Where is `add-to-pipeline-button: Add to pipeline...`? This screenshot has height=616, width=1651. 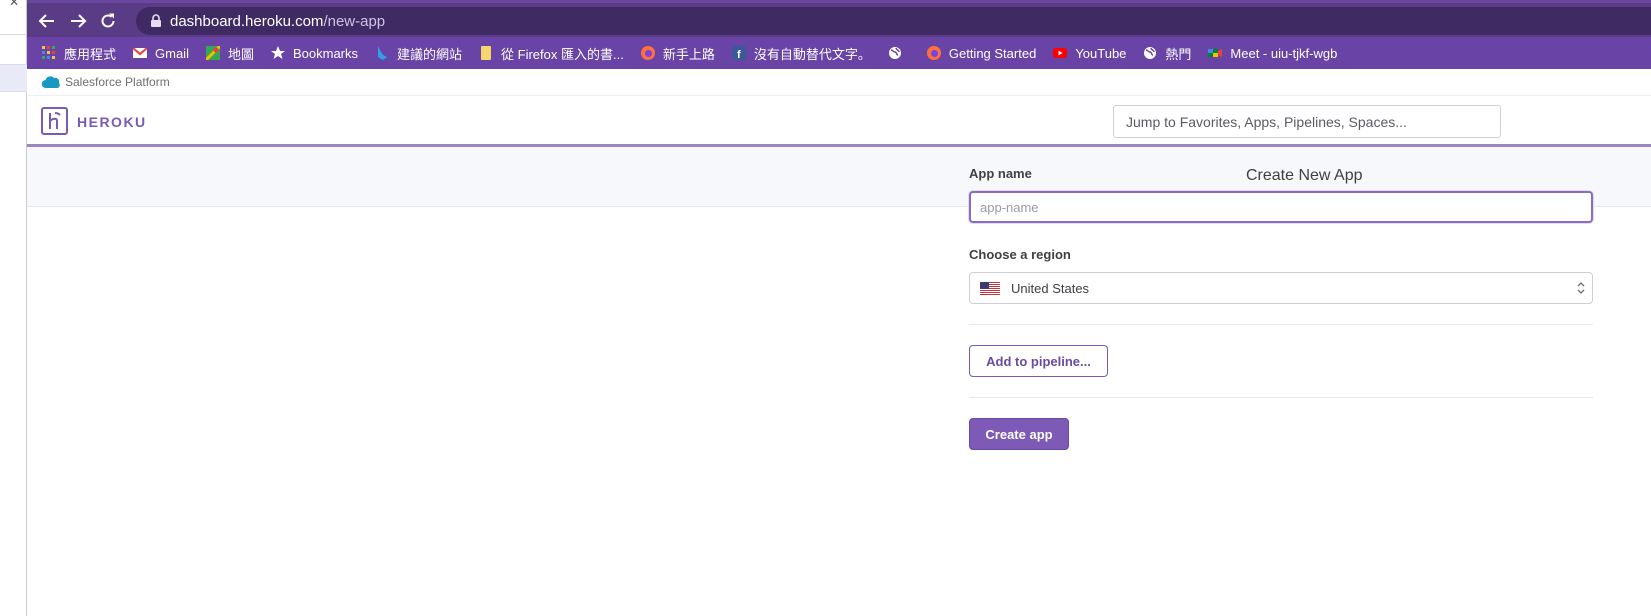
add-to-pipeline-button: Add to pipeline... is located at coordinates (1038, 361).